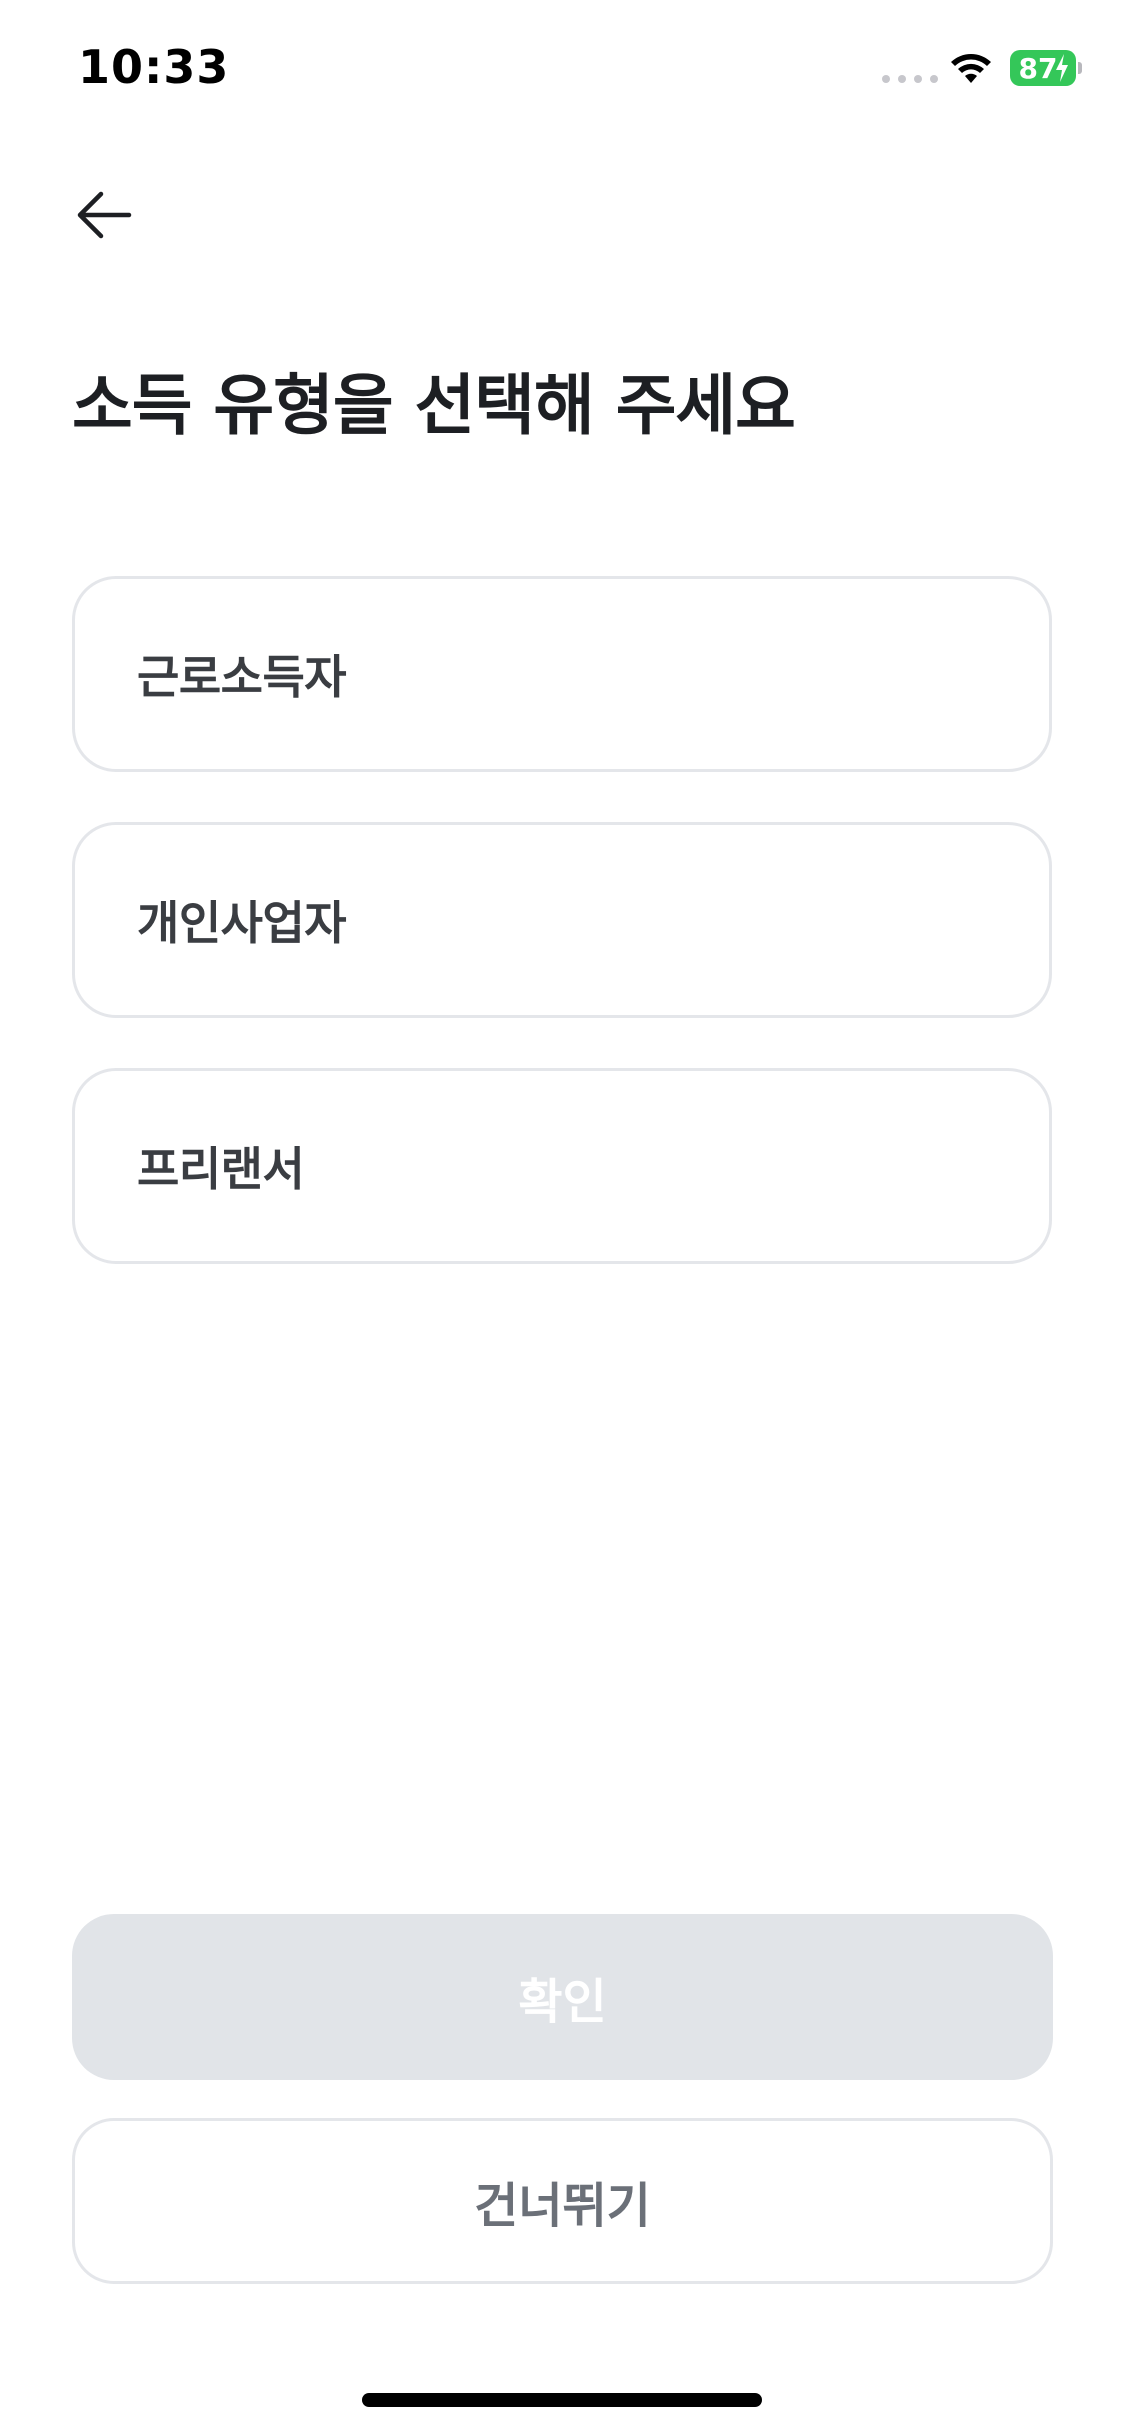 The width and height of the screenshot is (1125, 2436). What do you see at coordinates (562, 2400) in the screenshot?
I see `home-indicator` at bounding box center [562, 2400].